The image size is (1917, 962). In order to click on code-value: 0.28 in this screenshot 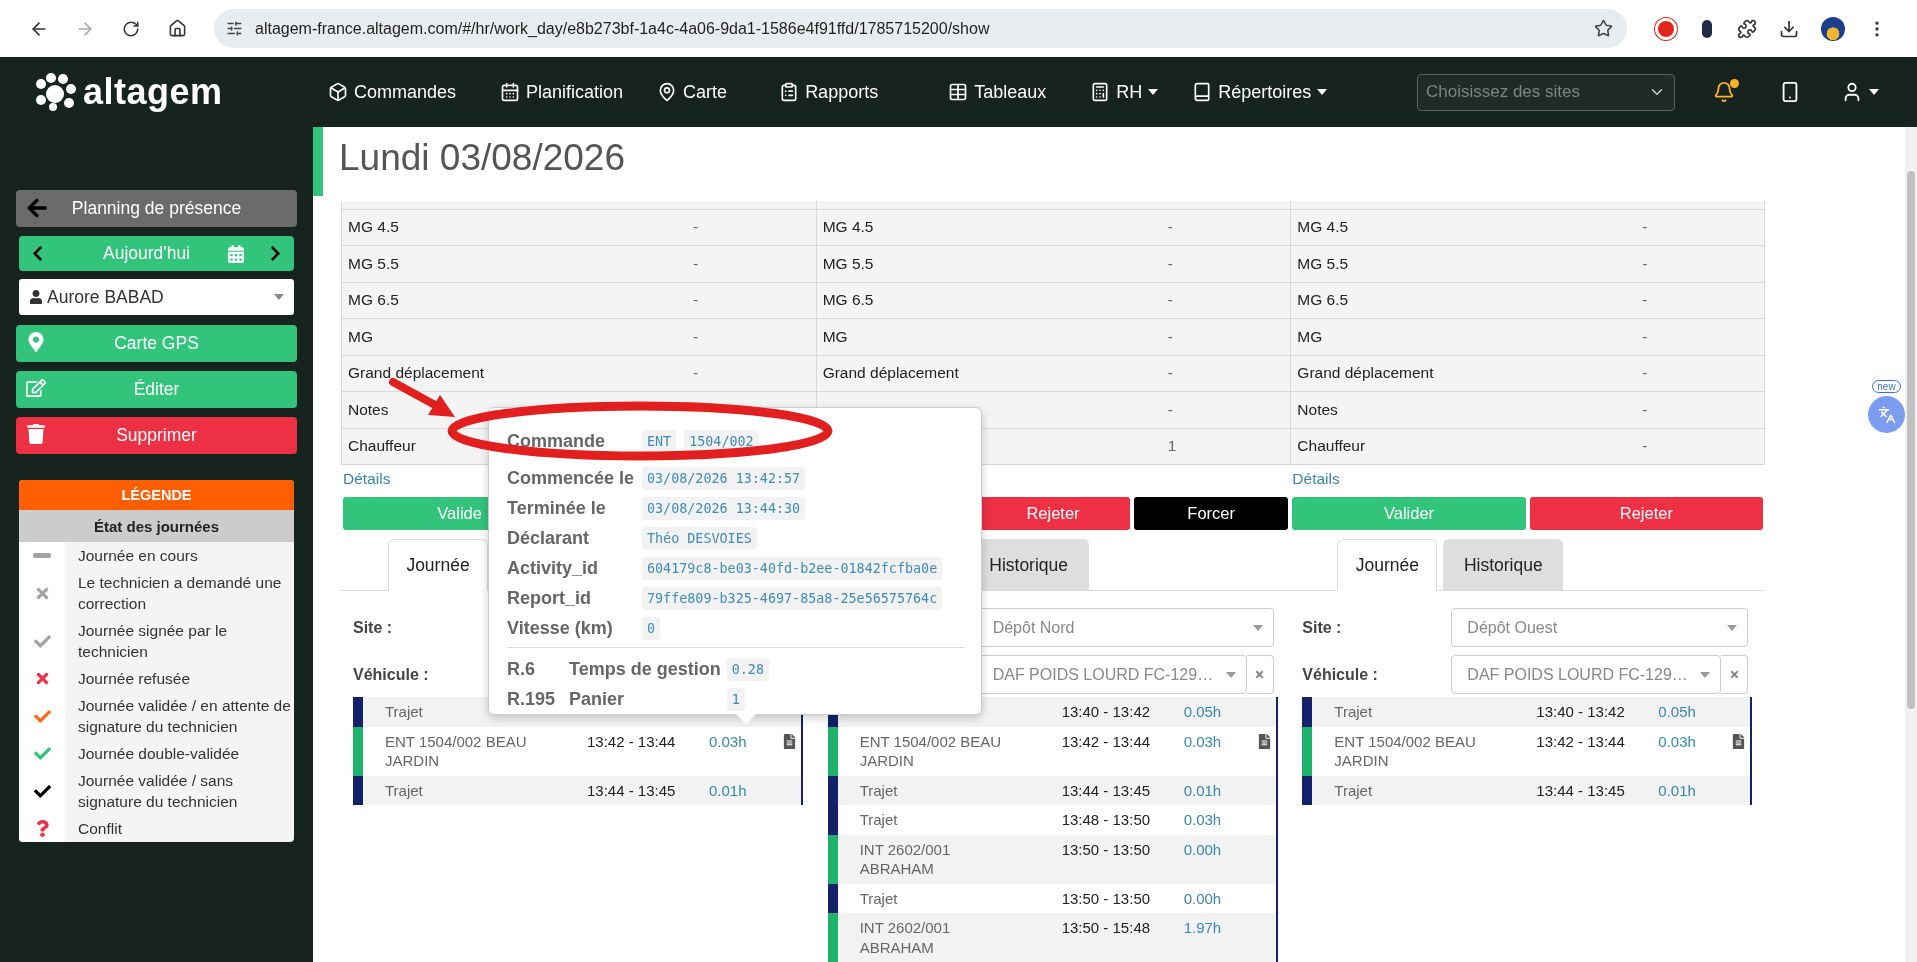, I will do `click(747, 669)`.